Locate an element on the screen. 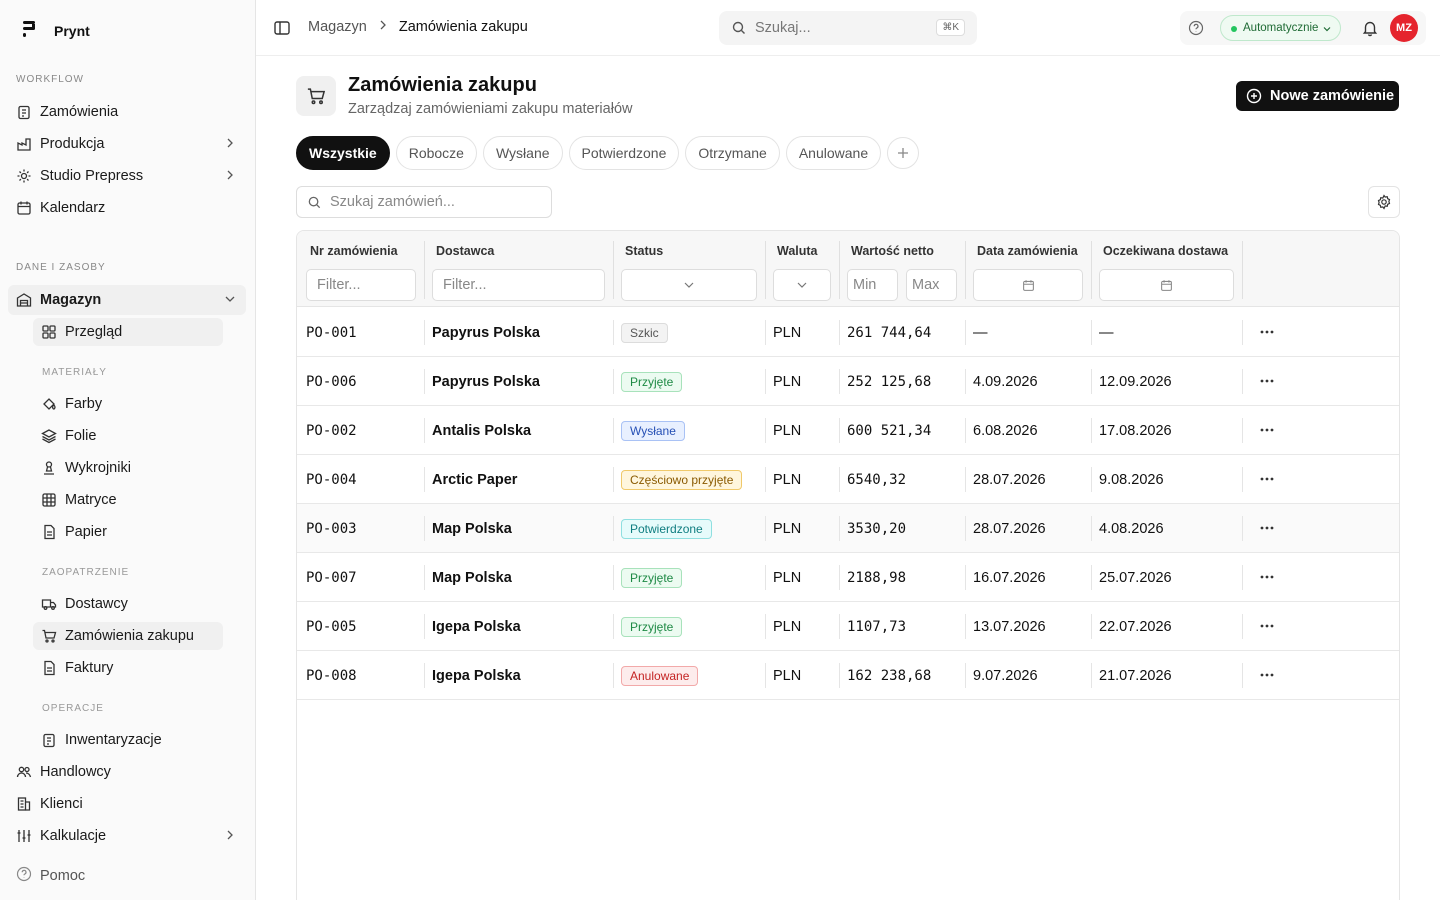  cell-nr: PO-008 is located at coordinates (331, 675).